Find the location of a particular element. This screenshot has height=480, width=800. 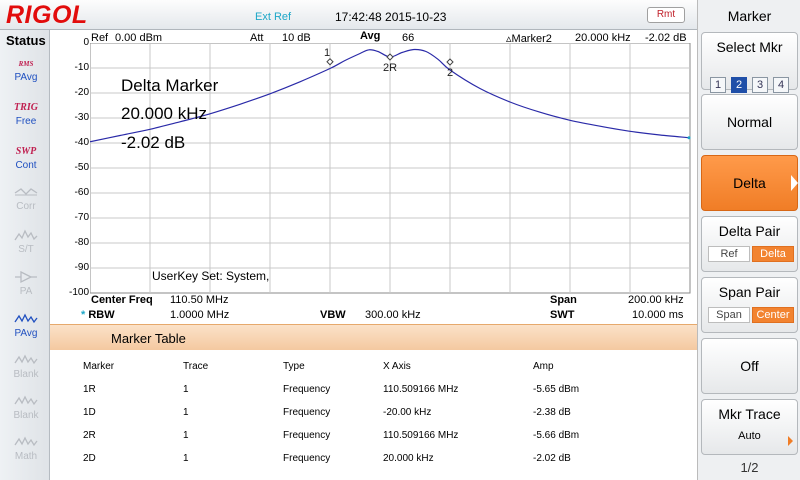

y-tick-label: -10 is located at coordinates (81, 67).